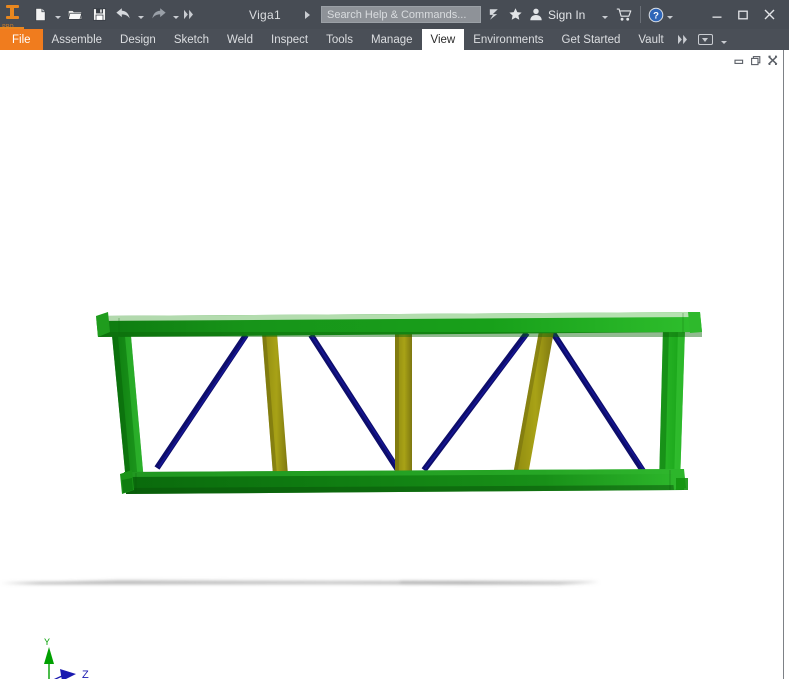 Image resolution: width=789 pixels, height=679 pixels. Describe the element at coordinates (536, 14) in the screenshot. I see `sign-in-avatar-icon` at that location.